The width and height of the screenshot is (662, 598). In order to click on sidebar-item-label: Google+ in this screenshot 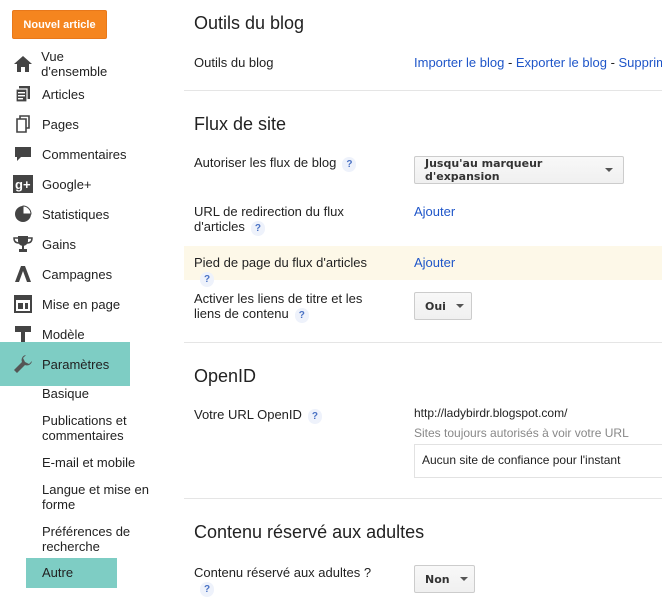, I will do `click(67, 184)`.